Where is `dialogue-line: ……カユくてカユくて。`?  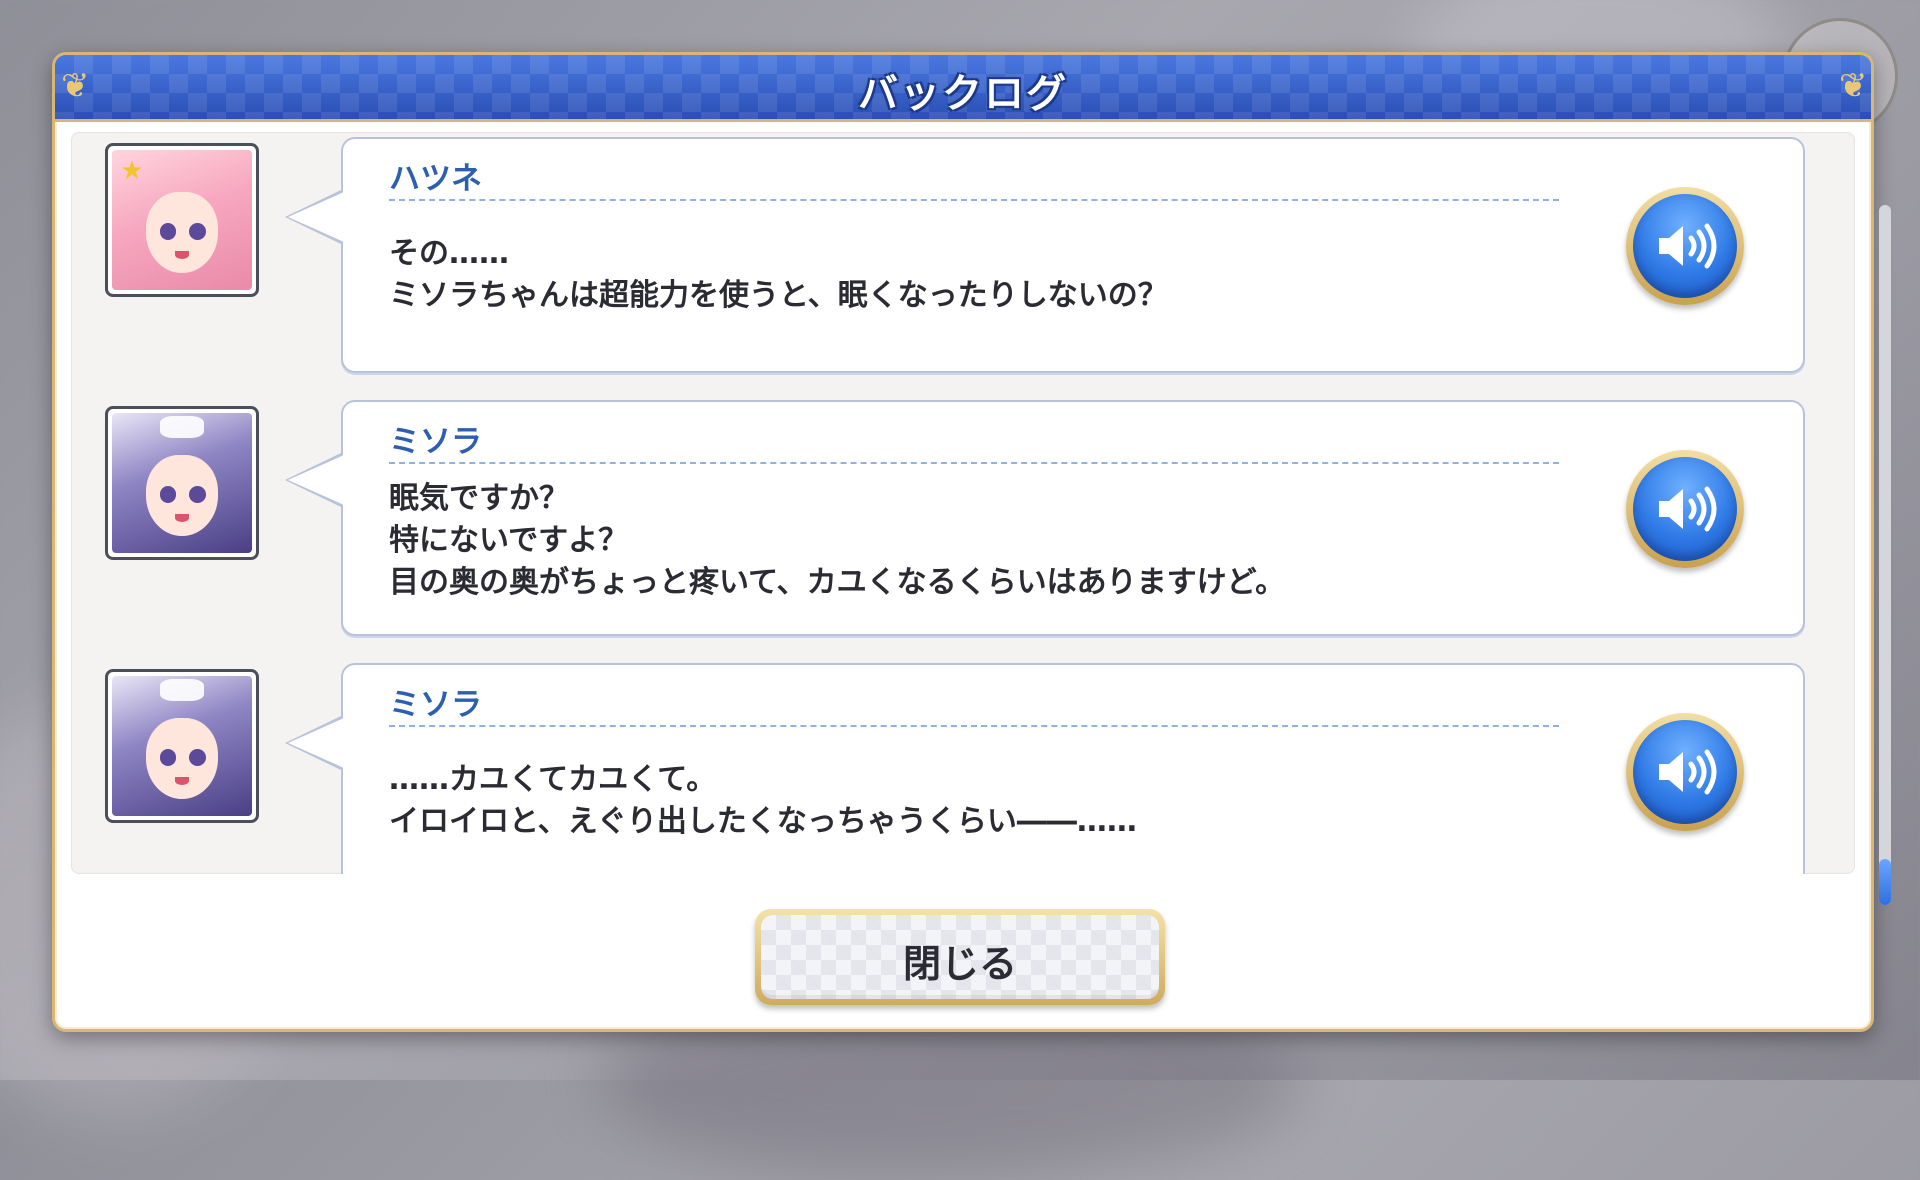 dialogue-line: ……カユくてカユくて。 is located at coordinates (553, 779).